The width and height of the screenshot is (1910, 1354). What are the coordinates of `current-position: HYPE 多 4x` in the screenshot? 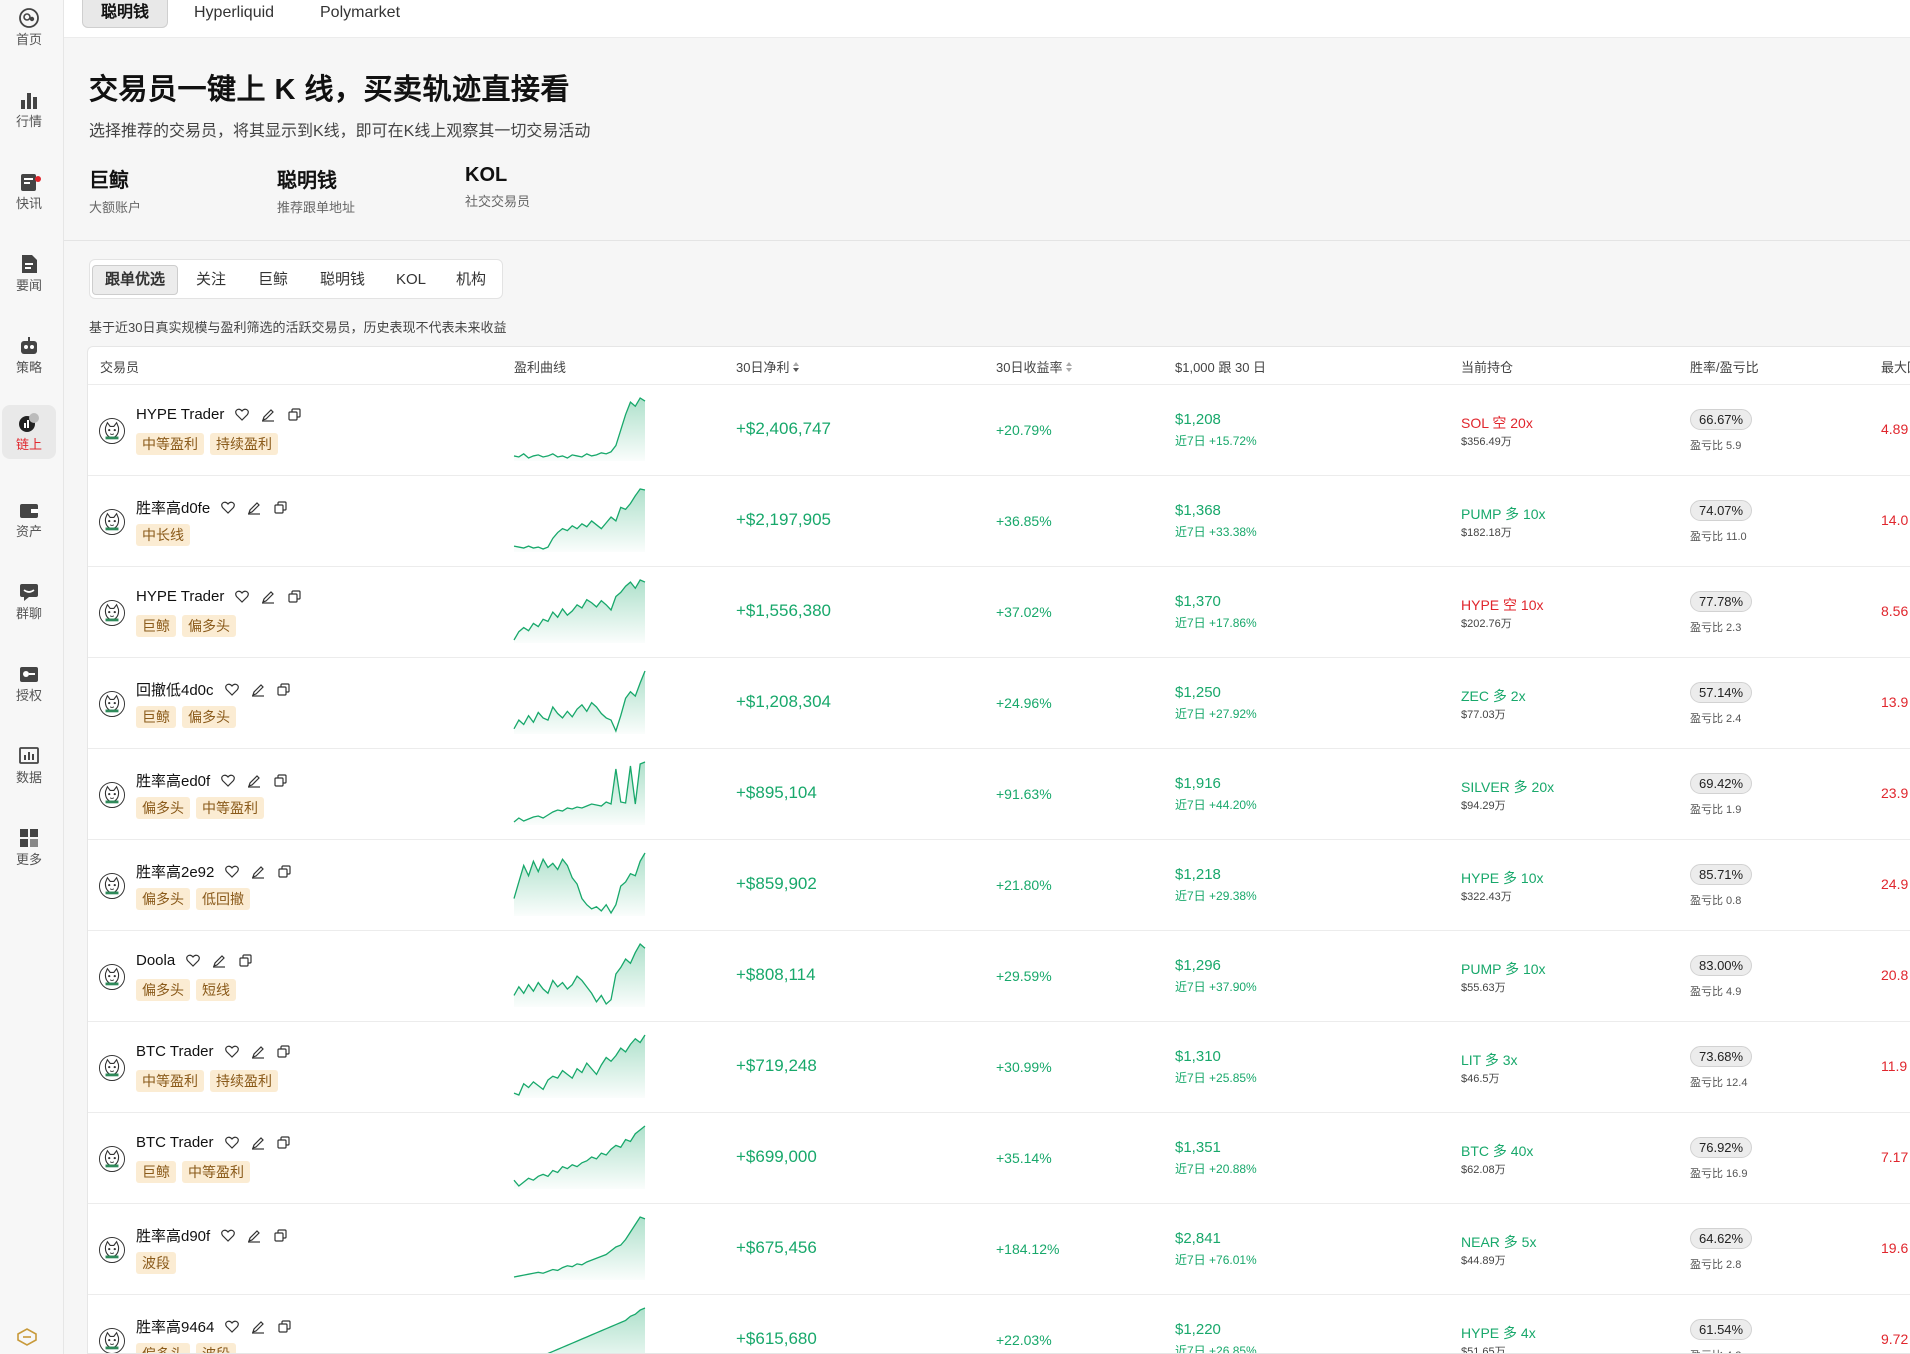 It's located at (1498, 1333).